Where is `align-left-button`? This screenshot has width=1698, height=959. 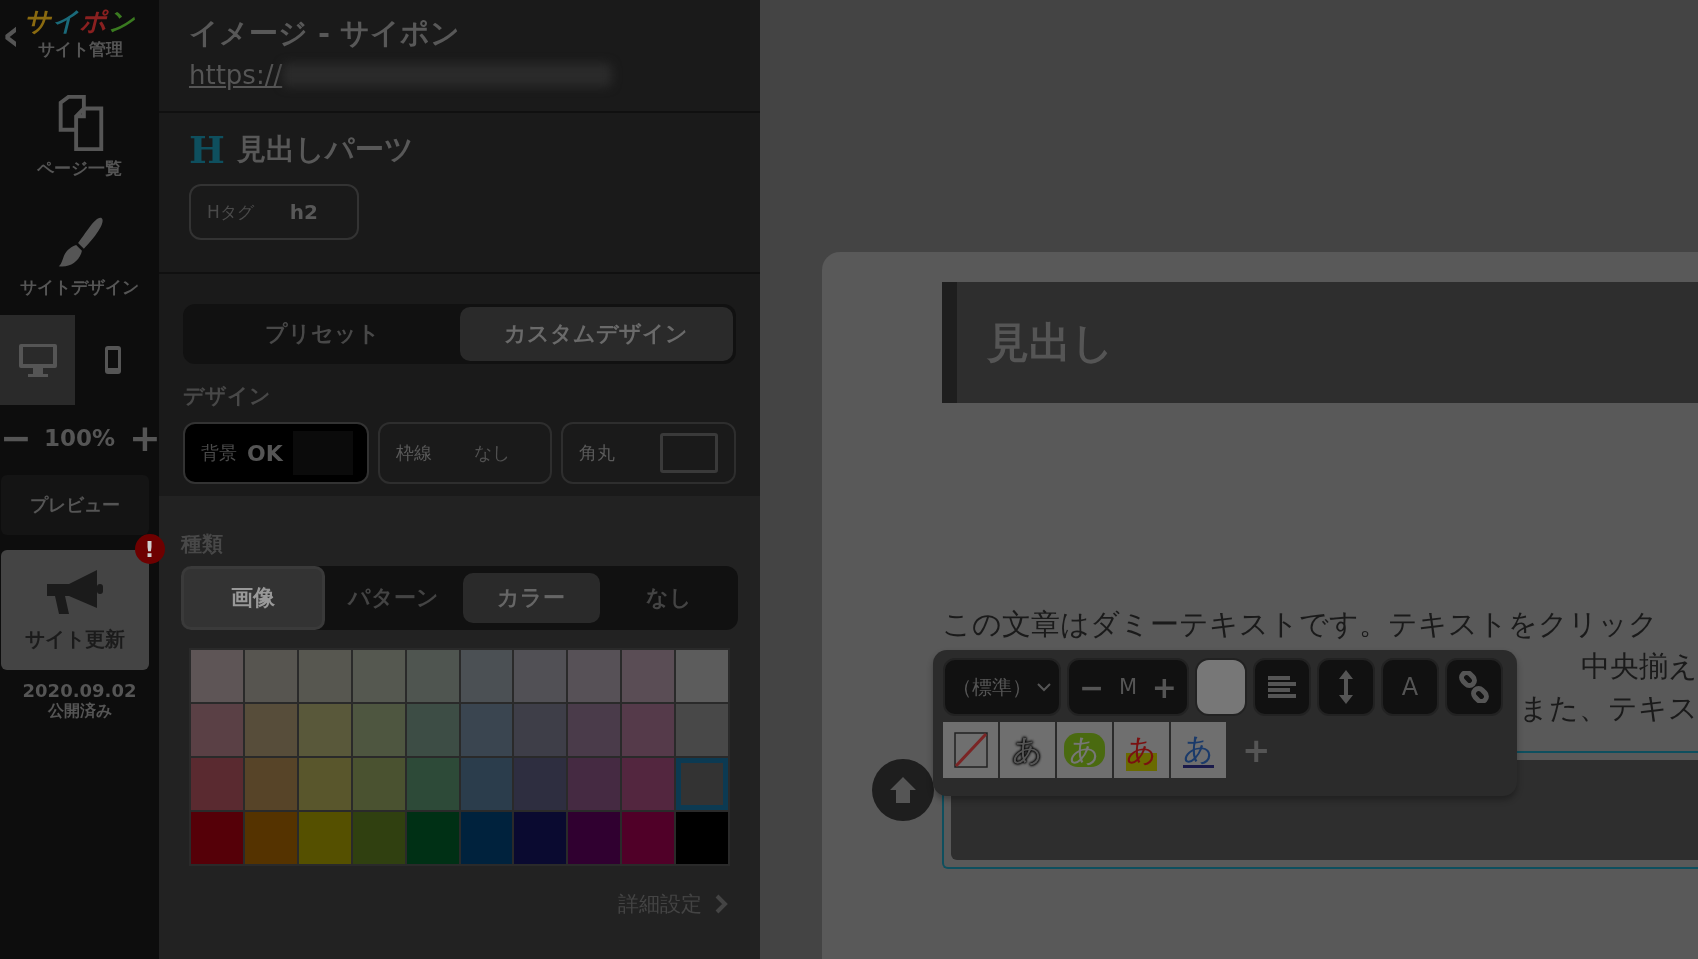 align-left-button is located at coordinates (1282, 687).